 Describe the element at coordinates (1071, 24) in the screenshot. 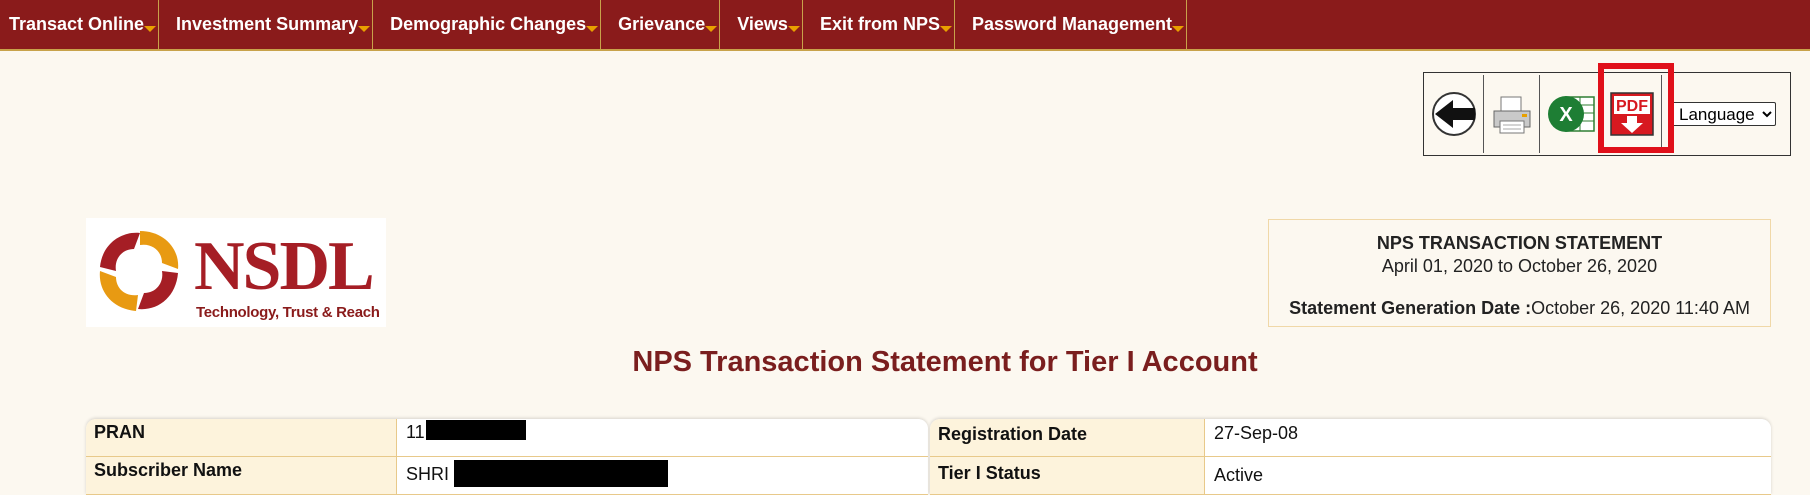

I see `nav-password-management: Password Management` at that location.